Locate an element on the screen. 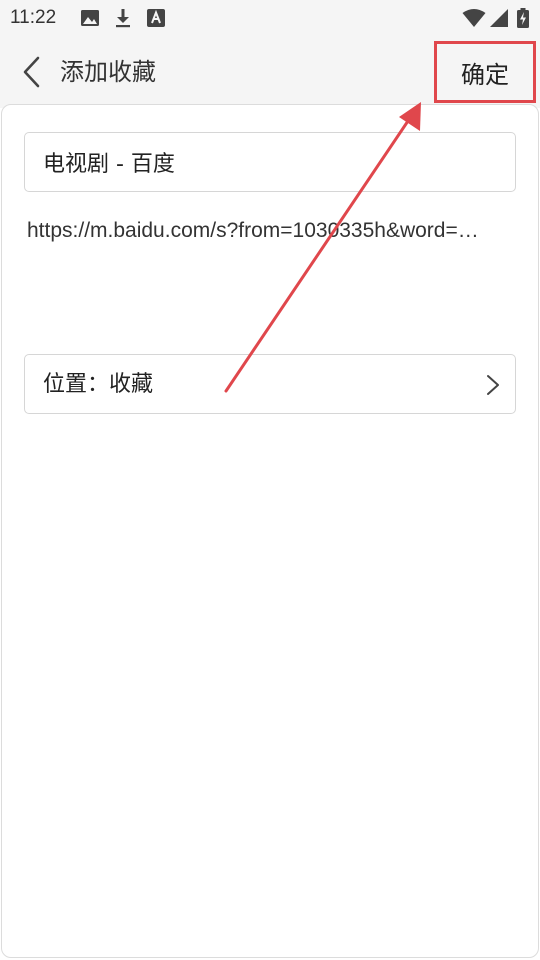 The height and width of the screenshot is (960, 540). confirm-button: 确定 is located at coordinates (485, 72).